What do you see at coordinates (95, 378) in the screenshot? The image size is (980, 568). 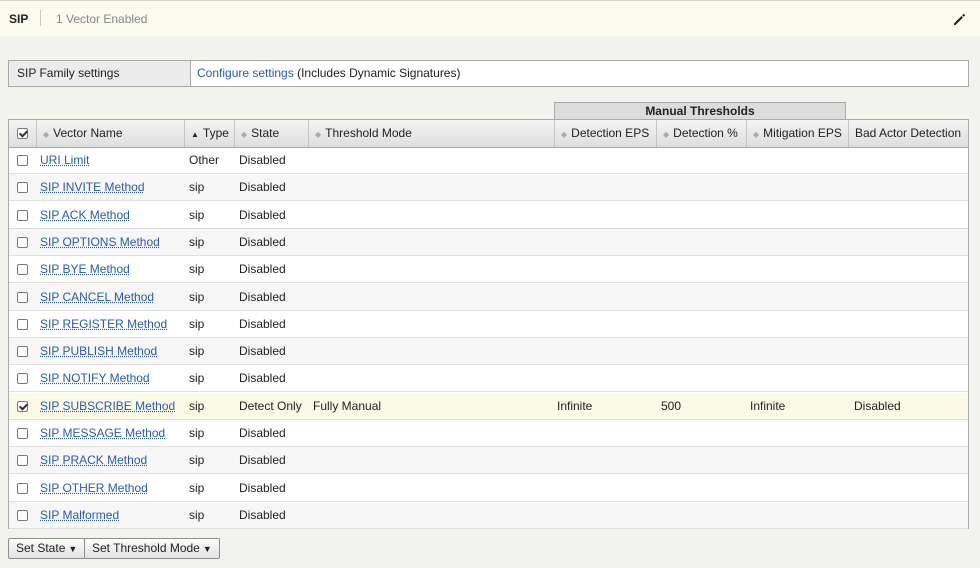 I see `vector-name-link: SIP NOTIFY Method` at bounding box center [95, 378].